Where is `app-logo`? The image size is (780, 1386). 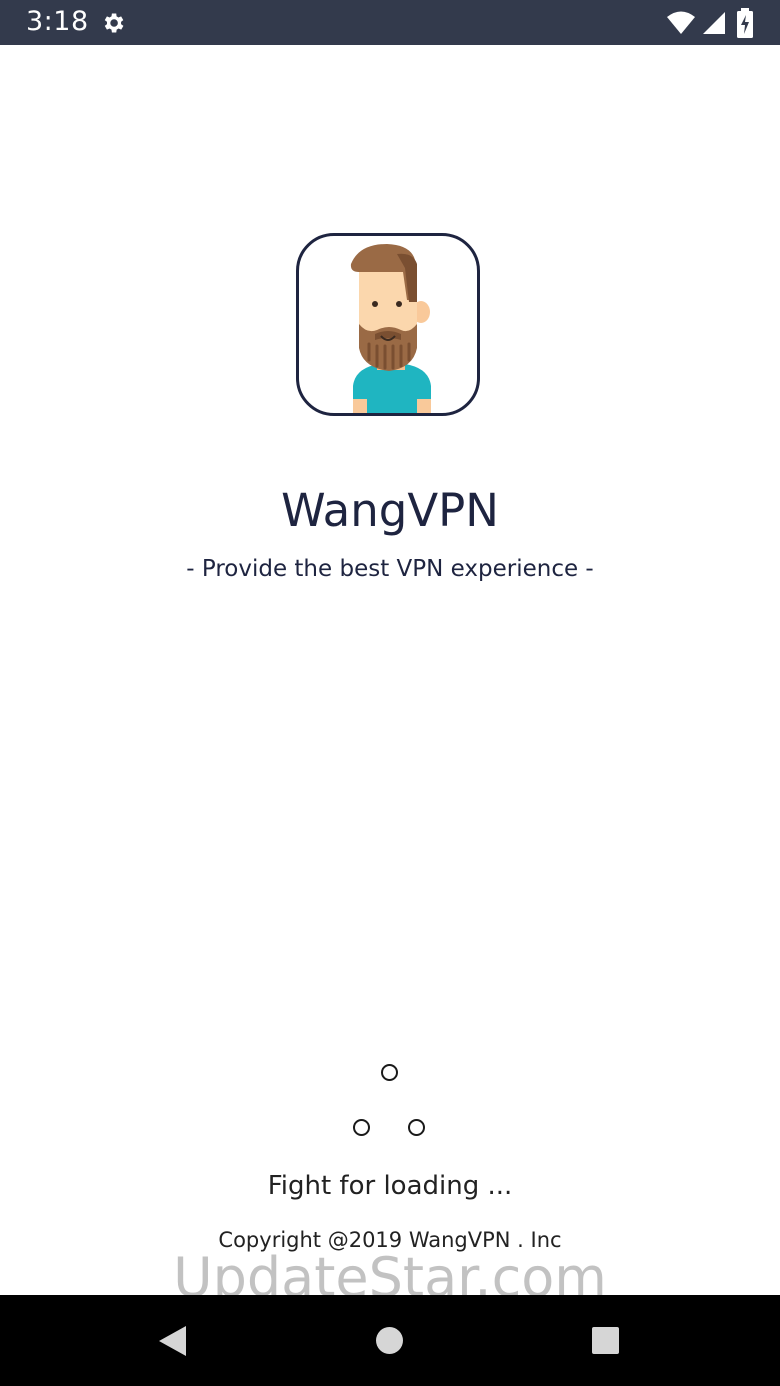 app-logo is located at coordinates (388, 324).